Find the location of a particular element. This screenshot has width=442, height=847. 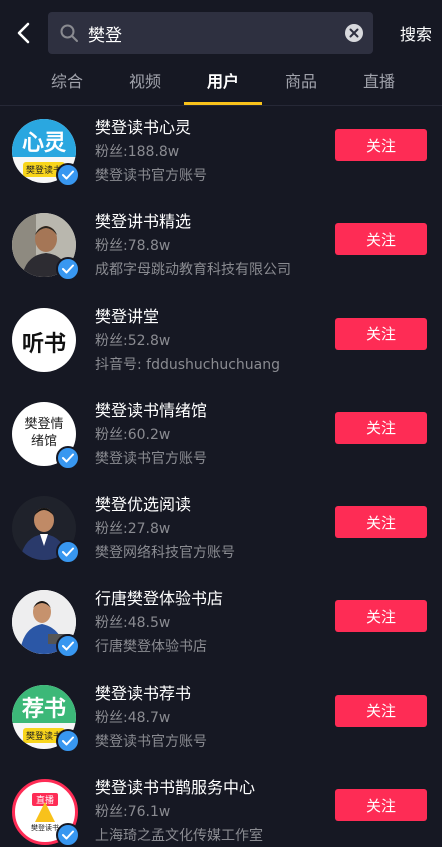

user-info: 樊登读书书鹊服务中心 粉丝:76.1w 上海琦之孟文化传媒工作室 is located at coordinates (210, 812).